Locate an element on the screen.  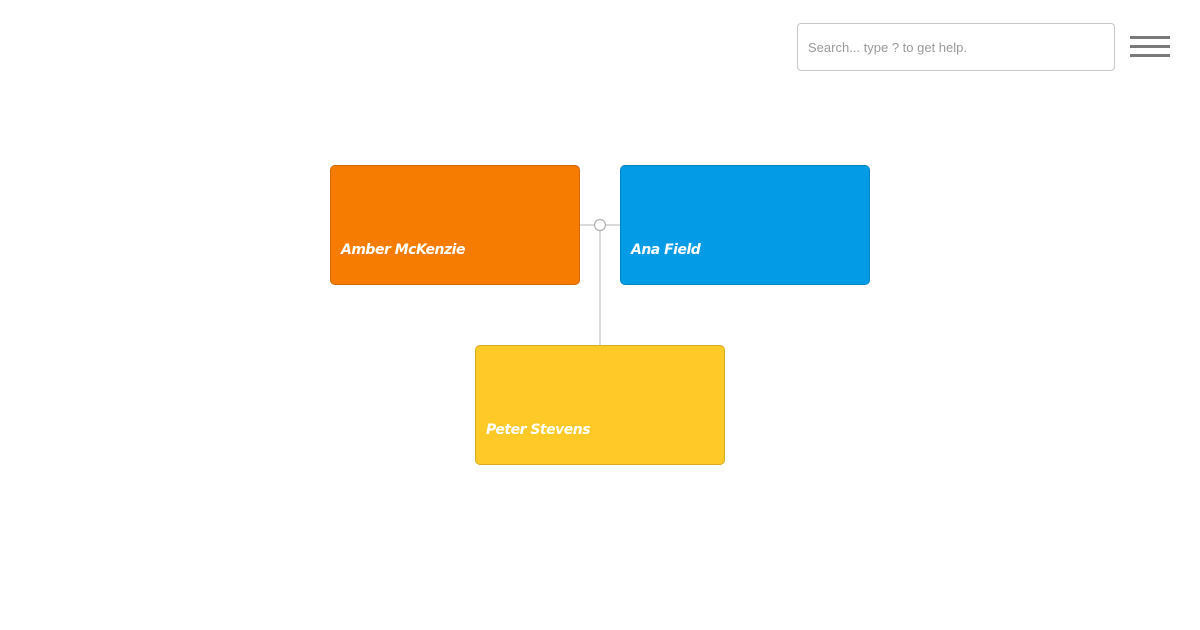
union-node-circle is located at coordinates (600, 225).